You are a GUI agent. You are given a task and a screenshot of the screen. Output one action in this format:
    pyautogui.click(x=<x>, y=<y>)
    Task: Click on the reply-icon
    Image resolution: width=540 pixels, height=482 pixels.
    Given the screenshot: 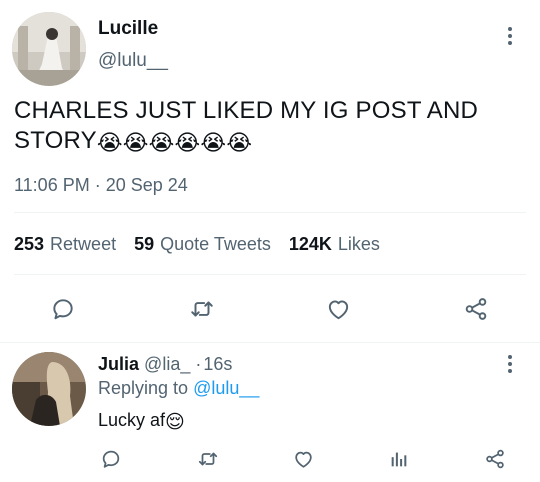 What is the action you would take?
    pyautogui.click(x=63, y=309)
    